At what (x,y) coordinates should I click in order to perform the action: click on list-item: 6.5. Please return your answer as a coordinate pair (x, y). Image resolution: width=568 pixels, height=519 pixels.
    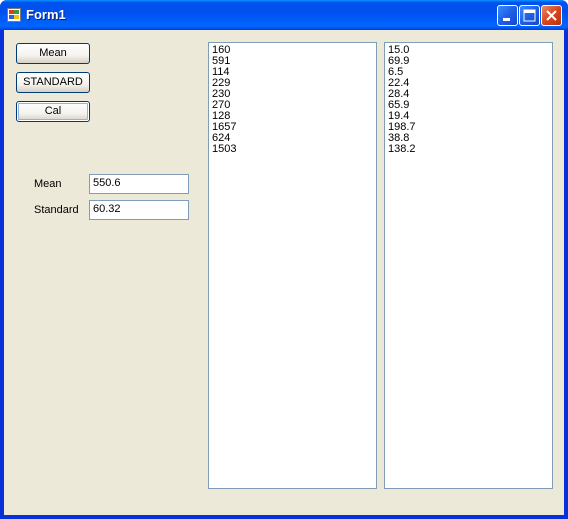
    Looking at the image, I should click on (470, 72).